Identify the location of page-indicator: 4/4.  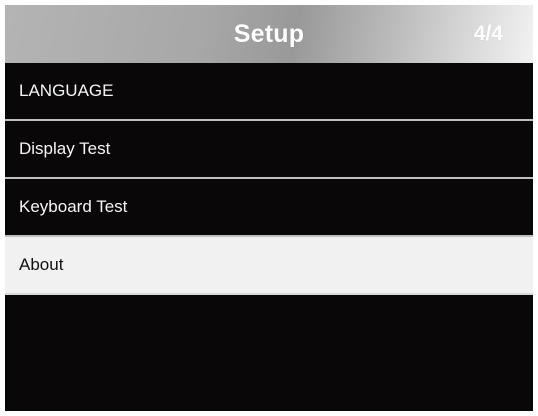
(488, 33).